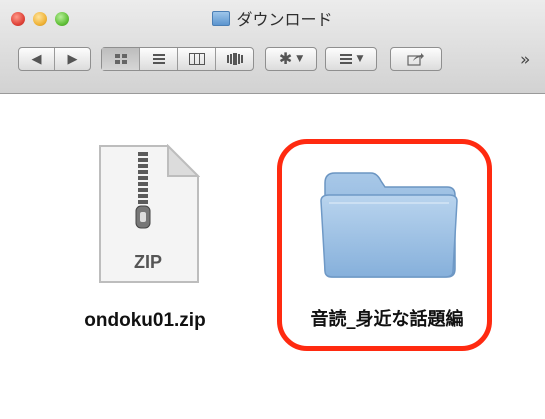 The image size is (545, 419). I want to click on list-view-icon, so click(158, 59).